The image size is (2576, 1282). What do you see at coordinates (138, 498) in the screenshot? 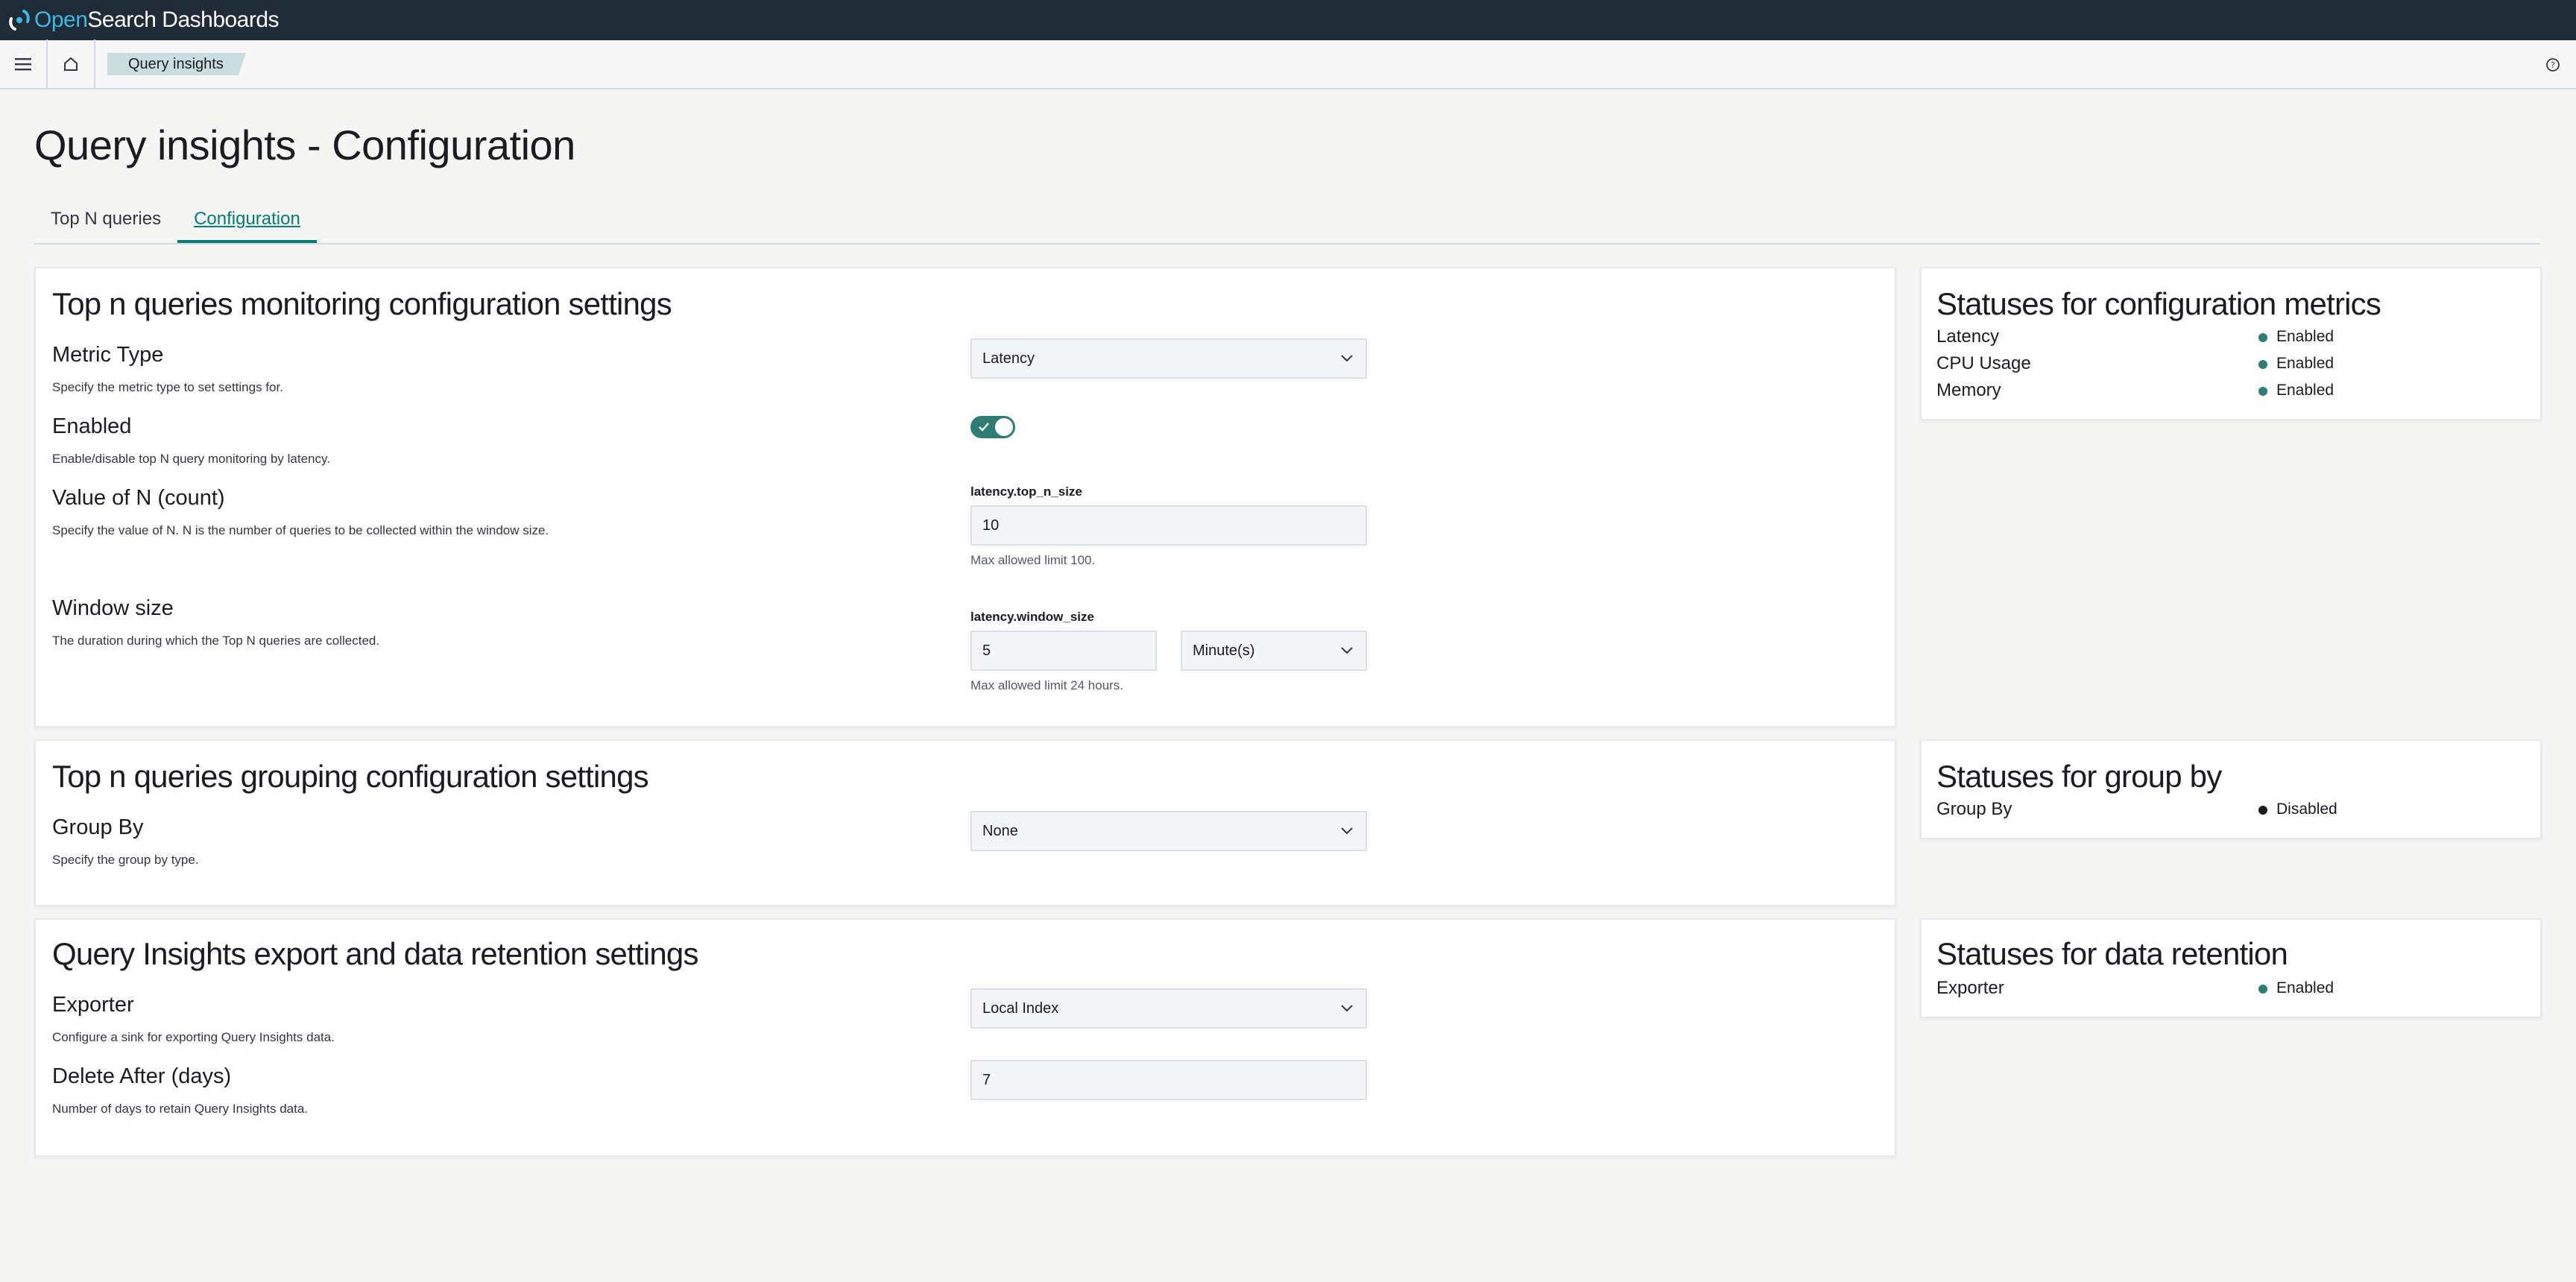
I see `top-n-label: Value of N (count)` at bounding box center [138, 498].